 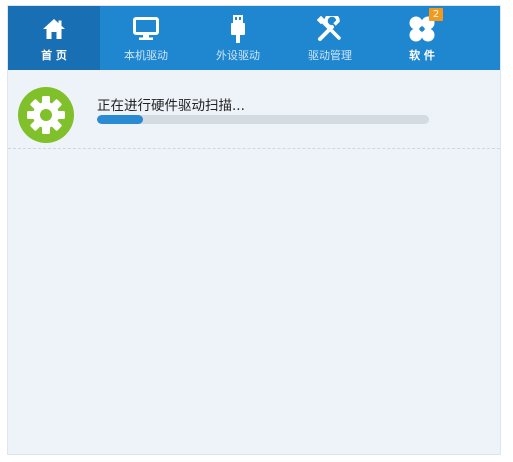 What do you see at coordinates (120, 119) in the screenshot?
I see `scan-progress-fill` at bounding box center [120, 119].